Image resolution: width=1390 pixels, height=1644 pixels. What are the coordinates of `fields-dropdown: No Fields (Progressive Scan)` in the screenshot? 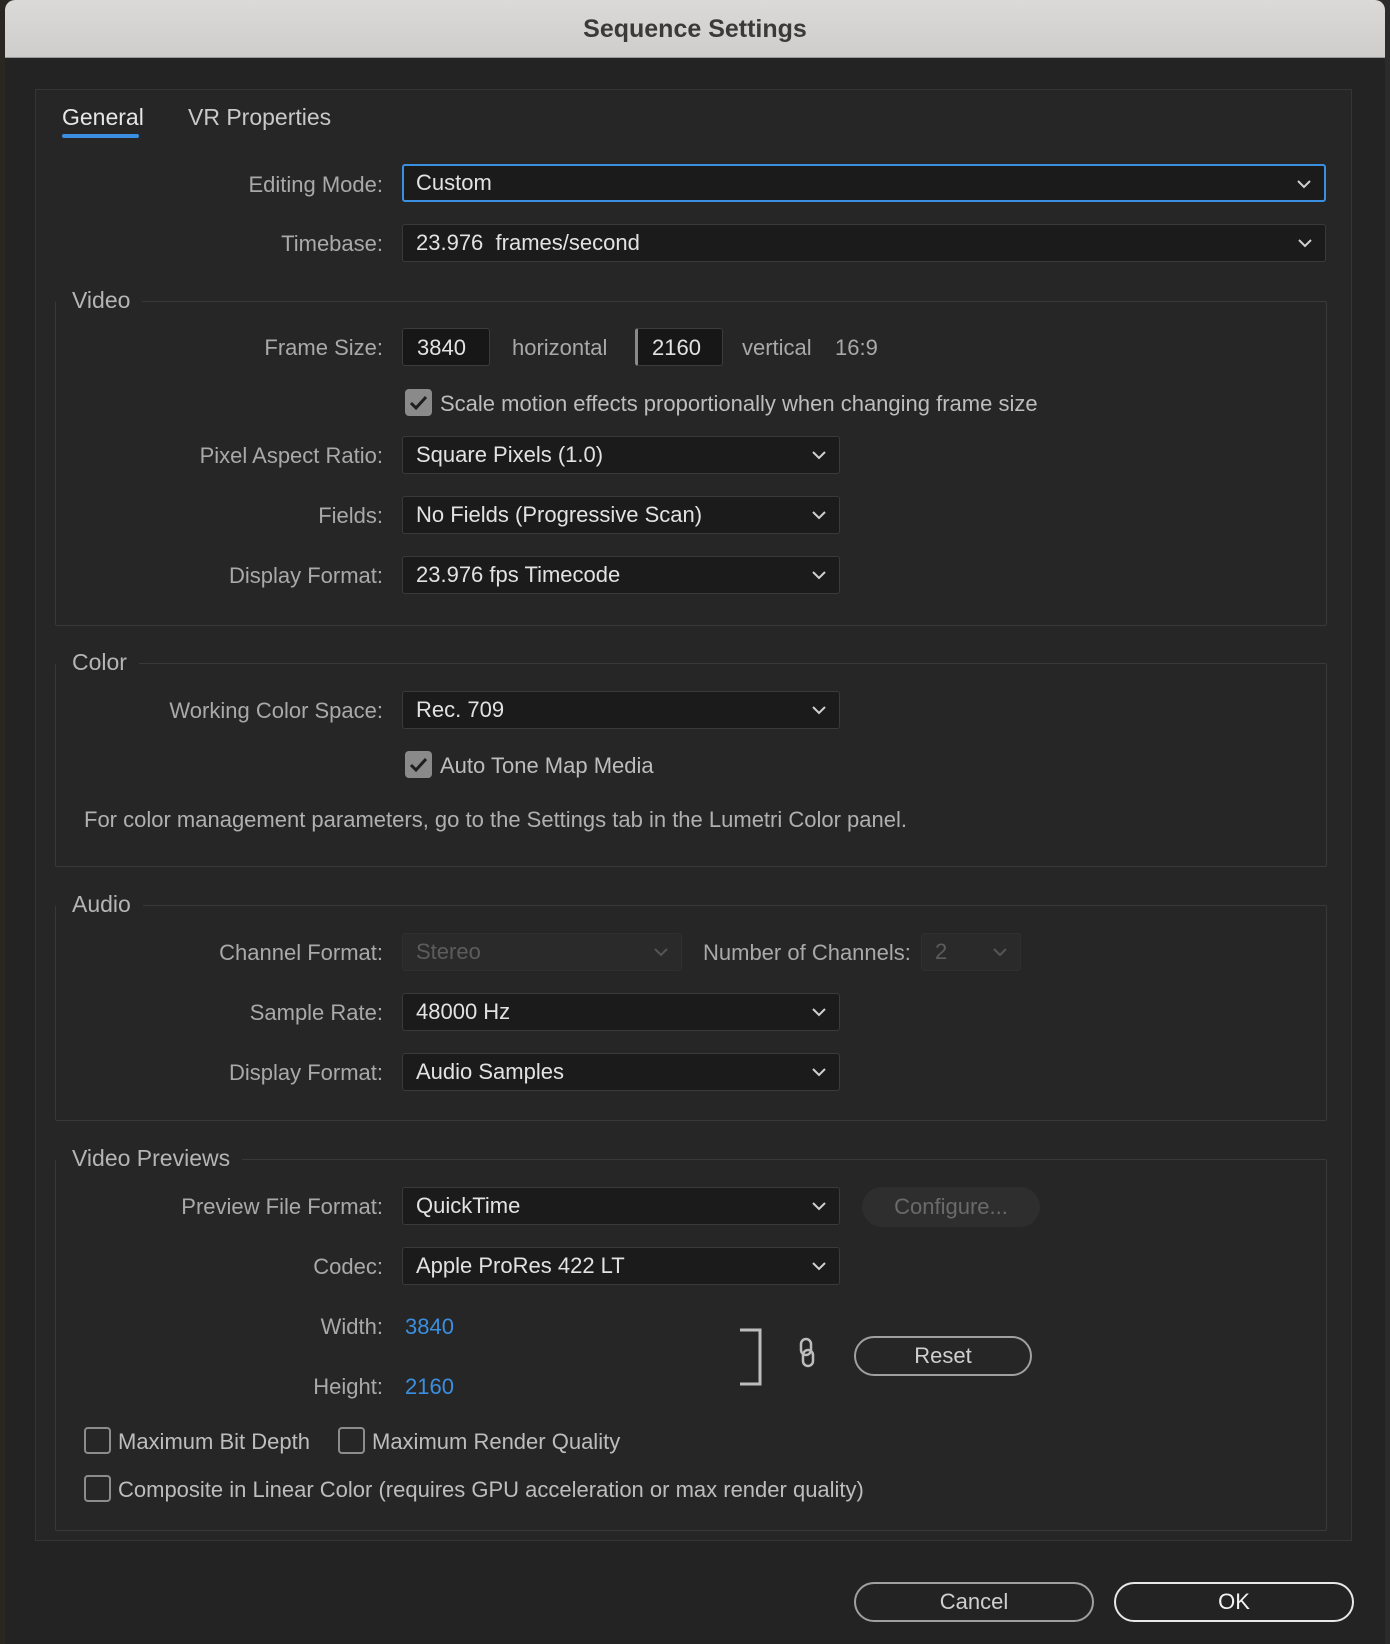 It's located at (621, 515).